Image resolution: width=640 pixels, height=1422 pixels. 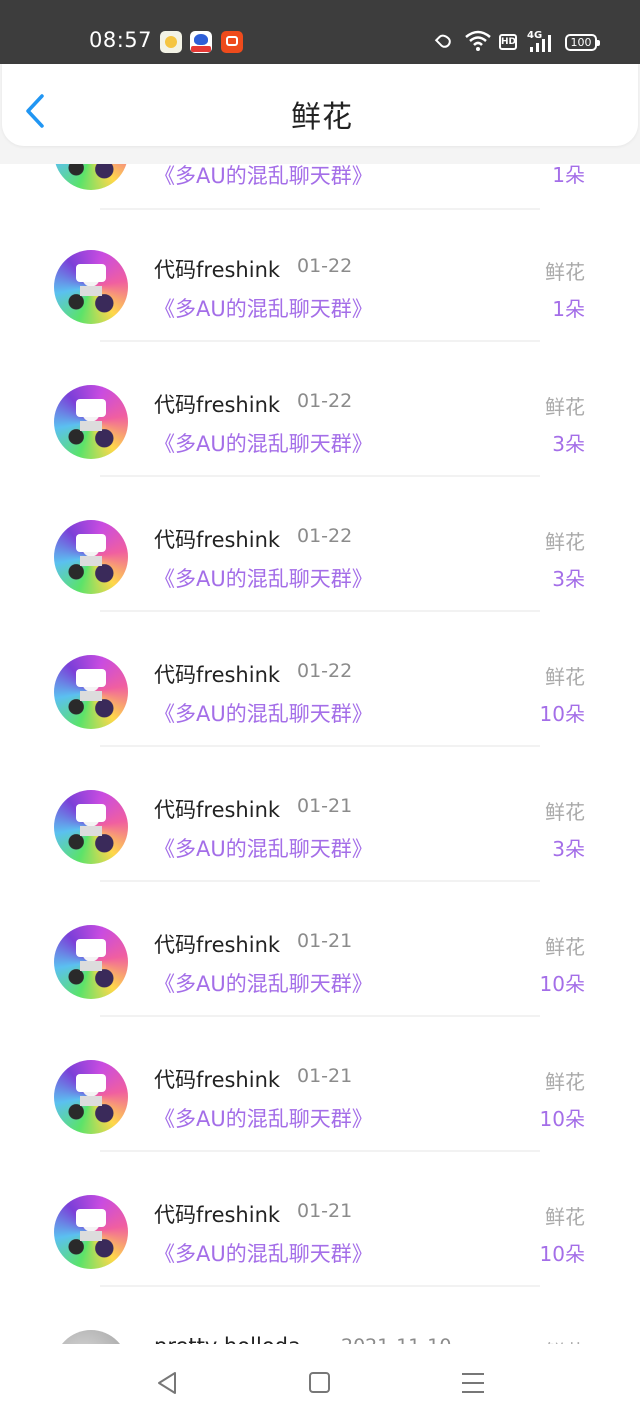 What do you see at coordinates (473, 1383) in the screenshot?
I see `menu-lines-icon` at bounding box center [473, 1383].